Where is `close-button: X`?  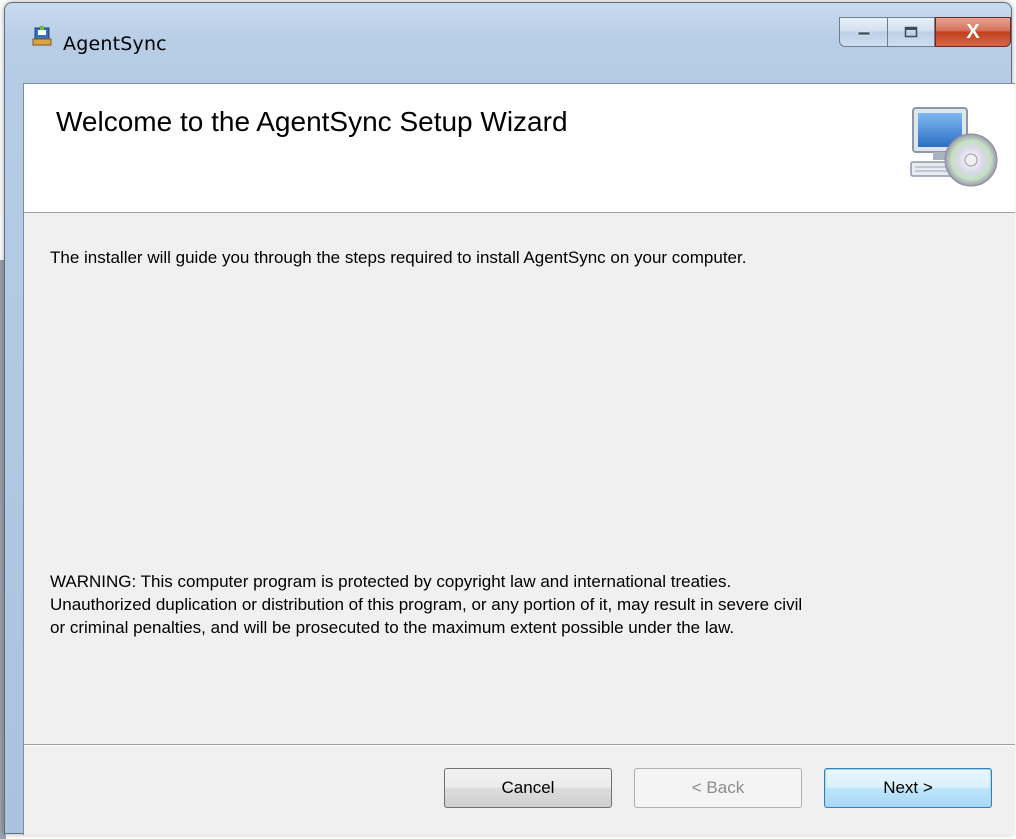
close-button: X is located at coordinates (973, 32).